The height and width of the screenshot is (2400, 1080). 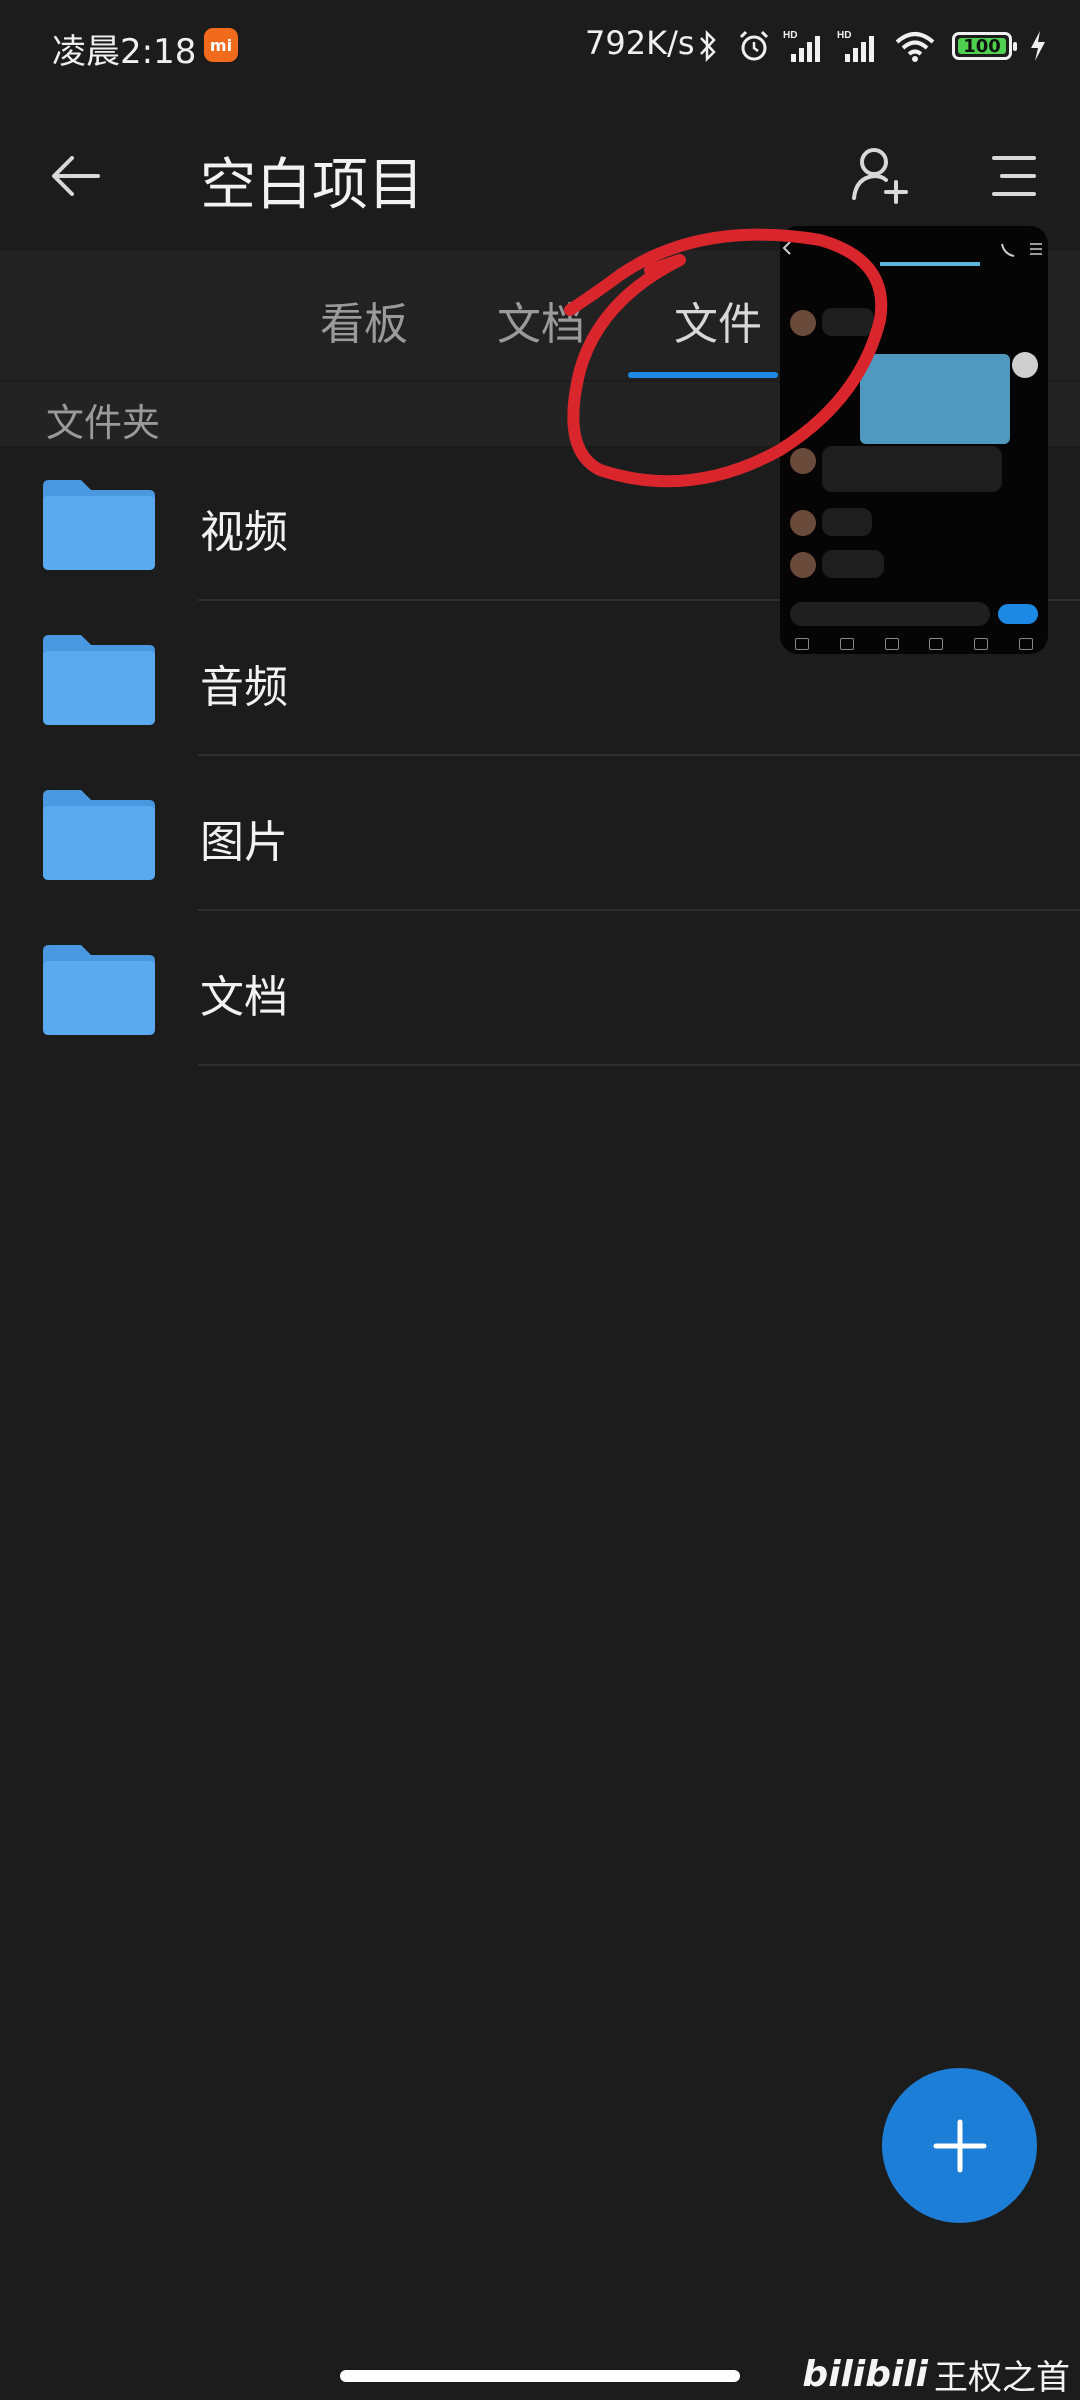 I want to click on mic-icon, so click(x=802, y=644).